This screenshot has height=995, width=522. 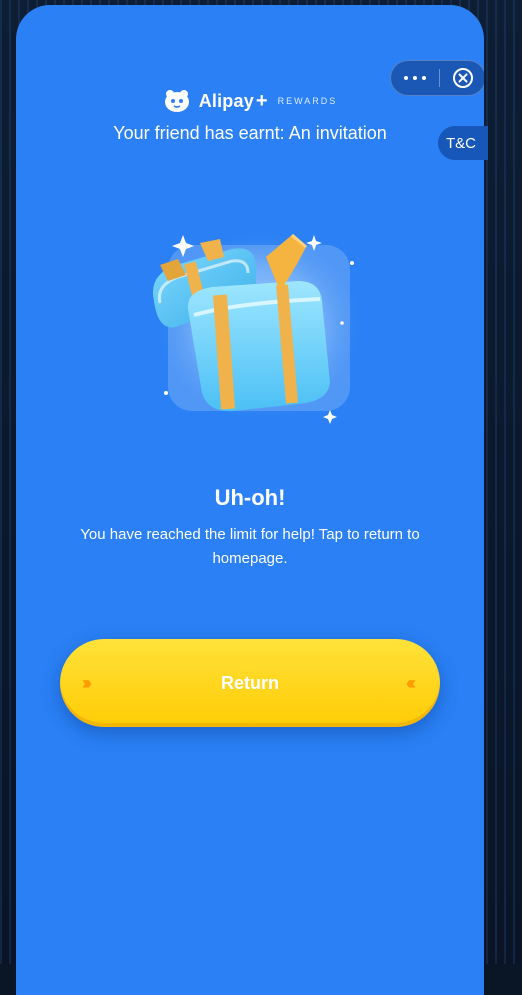 What do you see at coordinates (177, 101) in the screenshot?
I see `alipay-mascot-icon` at bounding box center [177, 101].